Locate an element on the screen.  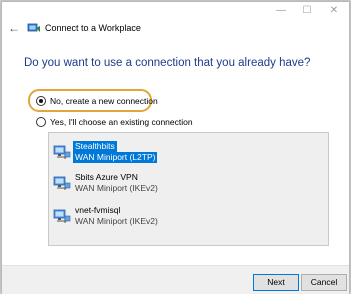
radio-button-unchecked is located at coordinates (41, 122).